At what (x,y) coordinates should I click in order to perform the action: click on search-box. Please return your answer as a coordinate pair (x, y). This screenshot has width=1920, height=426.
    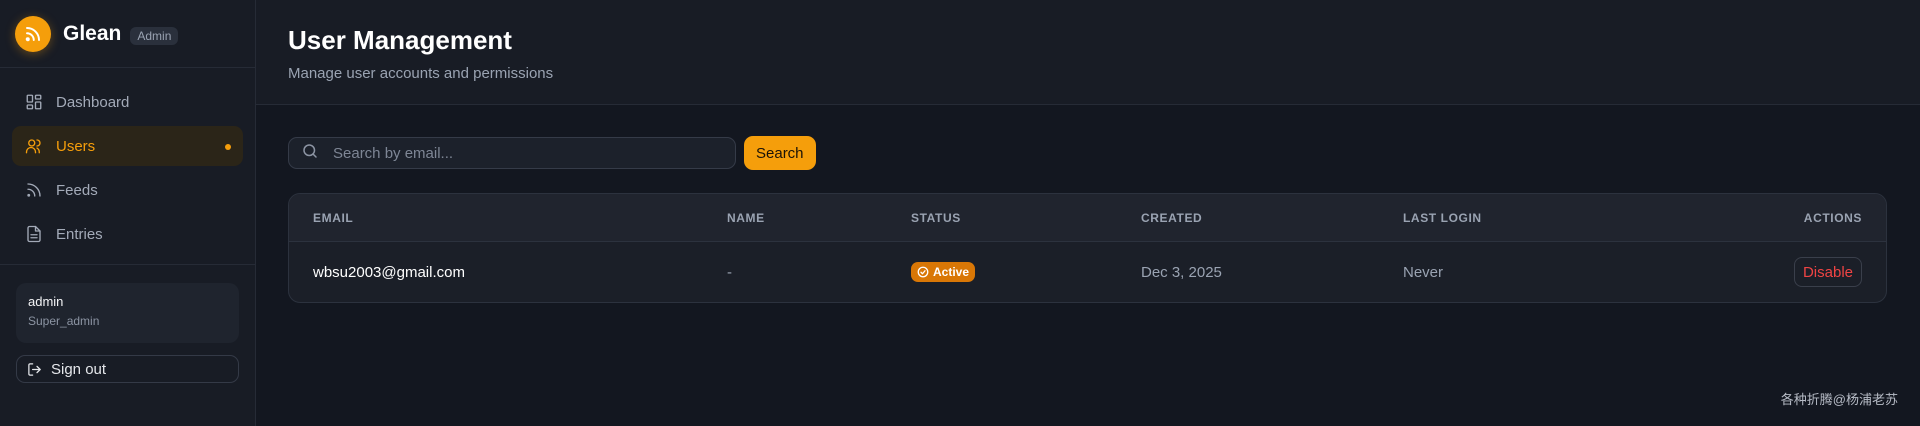
    Looking at the image, I should click on (512, 153).